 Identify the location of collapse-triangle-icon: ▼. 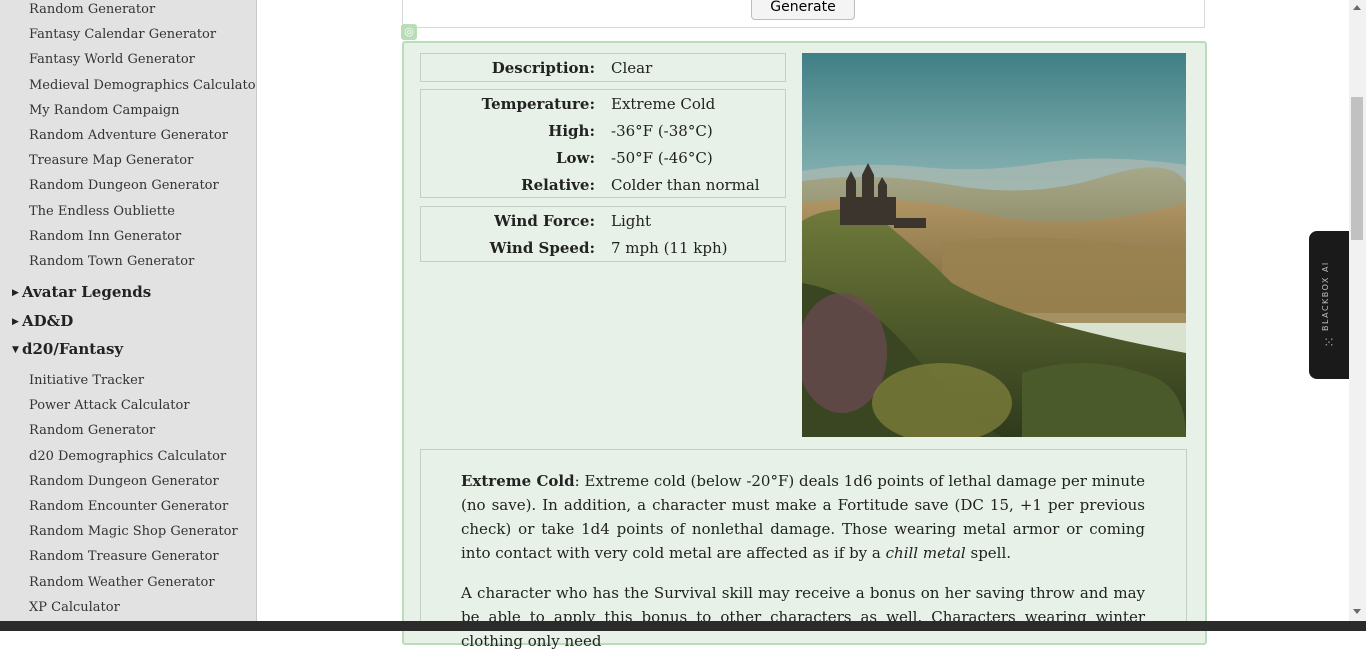
(15, 350).